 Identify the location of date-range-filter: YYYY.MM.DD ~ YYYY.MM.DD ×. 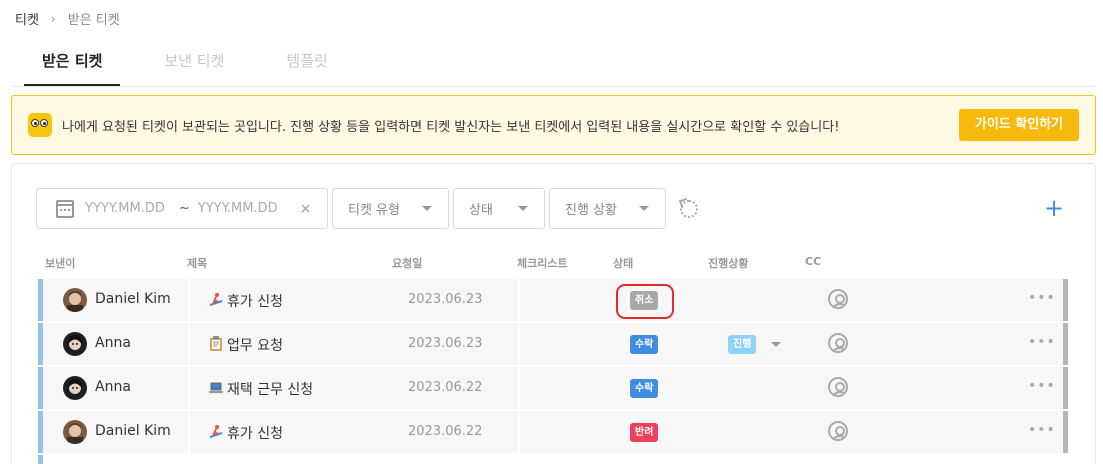
(182, 208).